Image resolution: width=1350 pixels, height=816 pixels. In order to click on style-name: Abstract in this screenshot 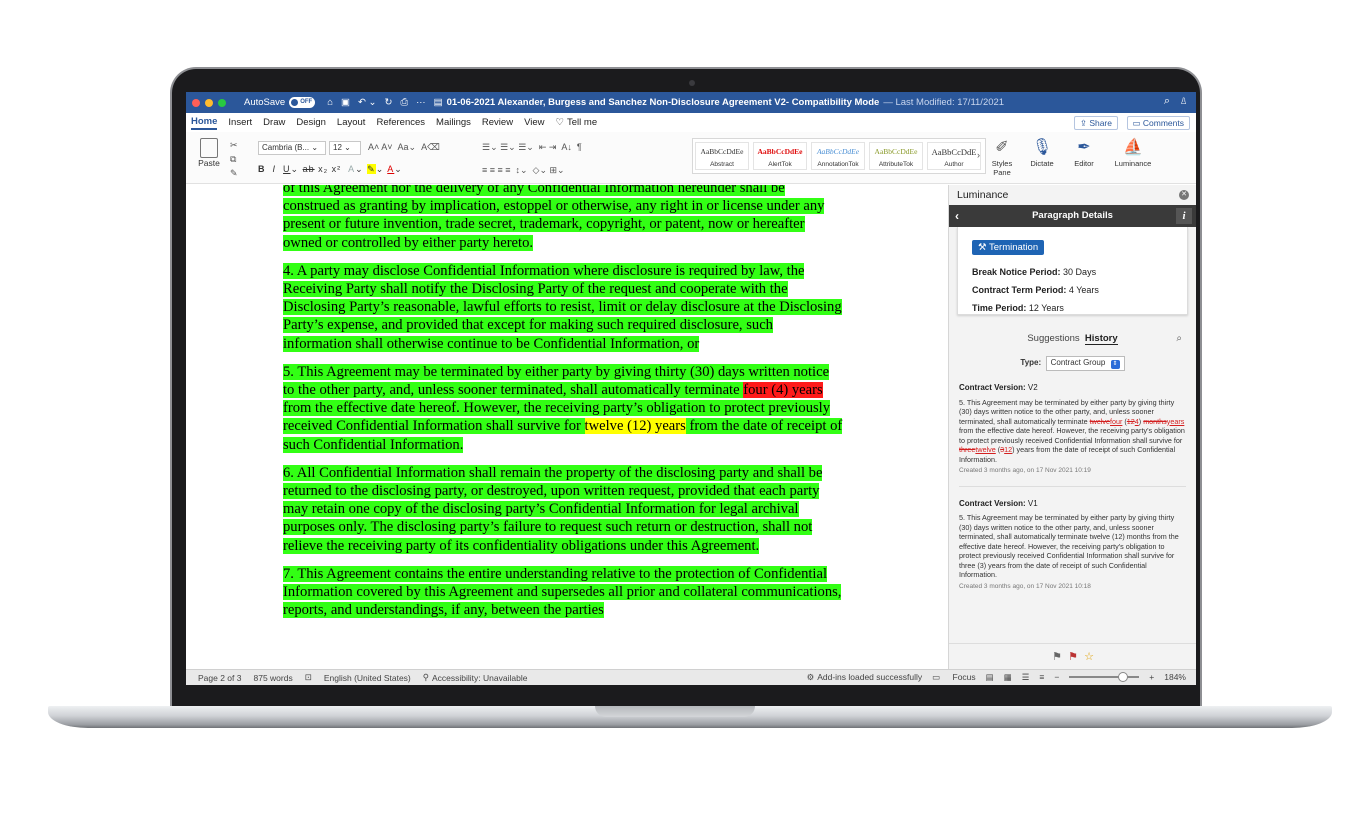, I will do `click(722, 164)`.